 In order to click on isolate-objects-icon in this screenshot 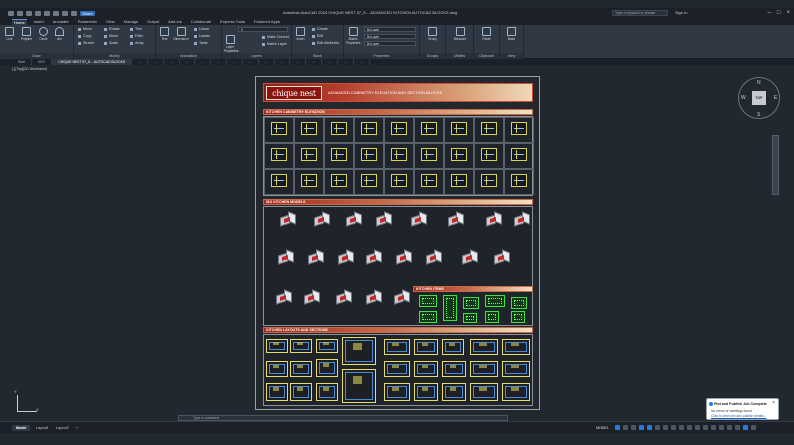, I will do `click(713, 427)`.